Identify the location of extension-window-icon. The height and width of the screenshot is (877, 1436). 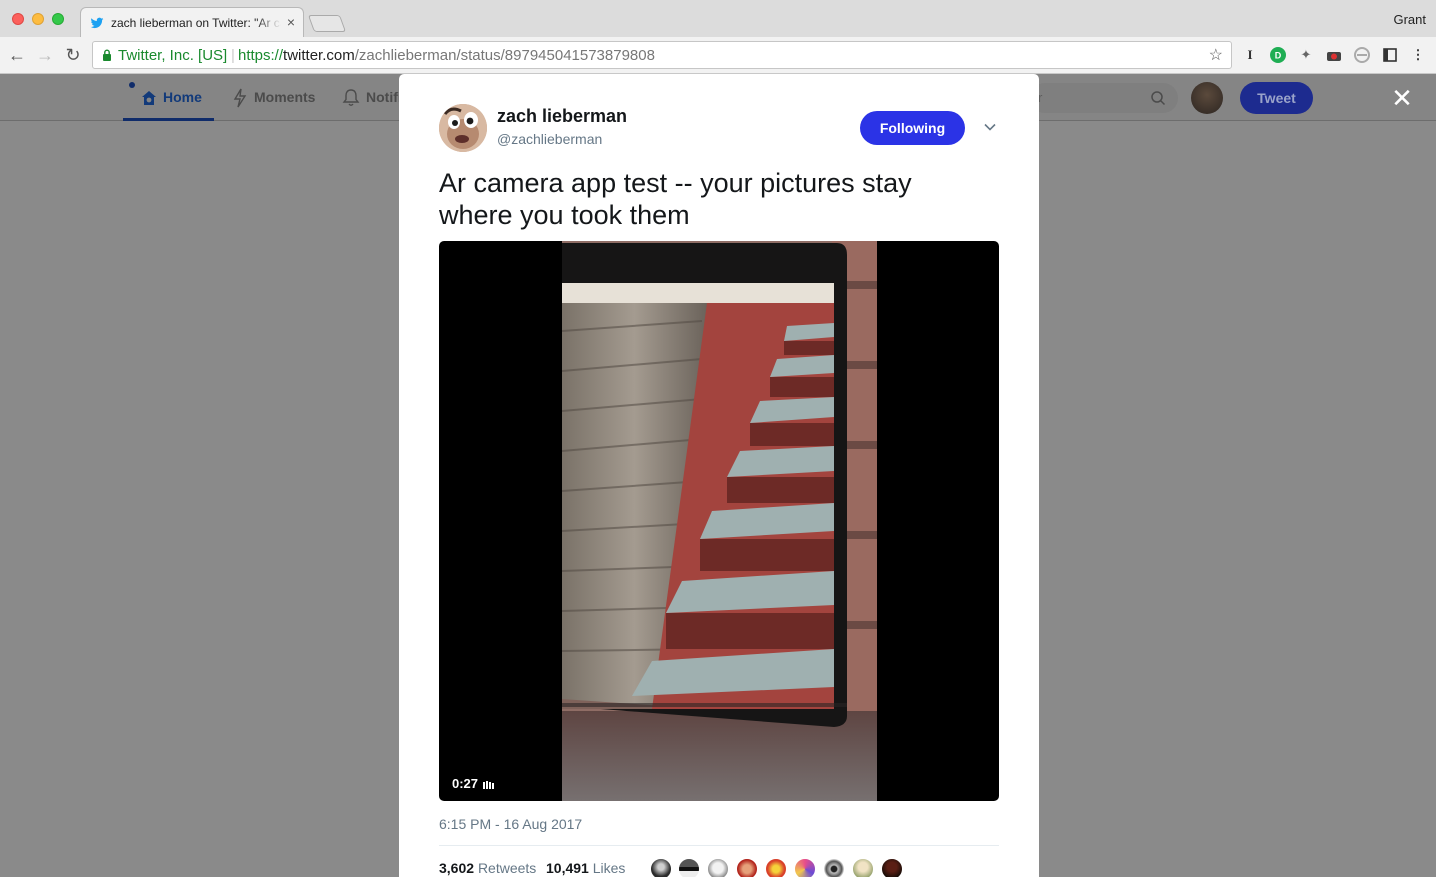
(1390, 55).